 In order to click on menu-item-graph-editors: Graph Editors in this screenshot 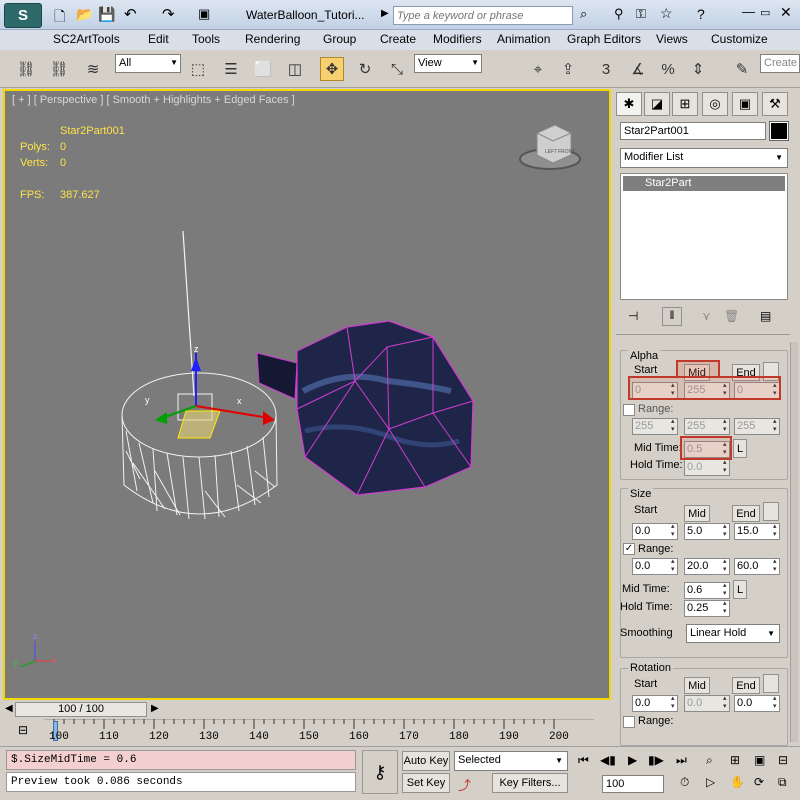, I will do `click(604, 39)`.